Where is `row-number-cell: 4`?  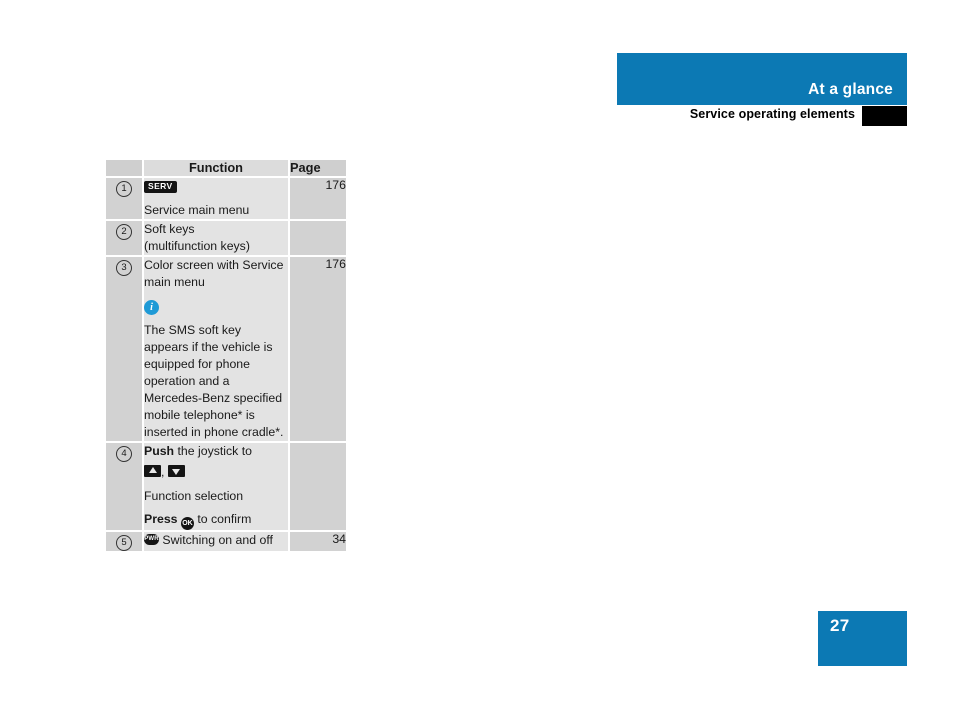
row-number-cell: 4 is located at coordinates (125, 487).